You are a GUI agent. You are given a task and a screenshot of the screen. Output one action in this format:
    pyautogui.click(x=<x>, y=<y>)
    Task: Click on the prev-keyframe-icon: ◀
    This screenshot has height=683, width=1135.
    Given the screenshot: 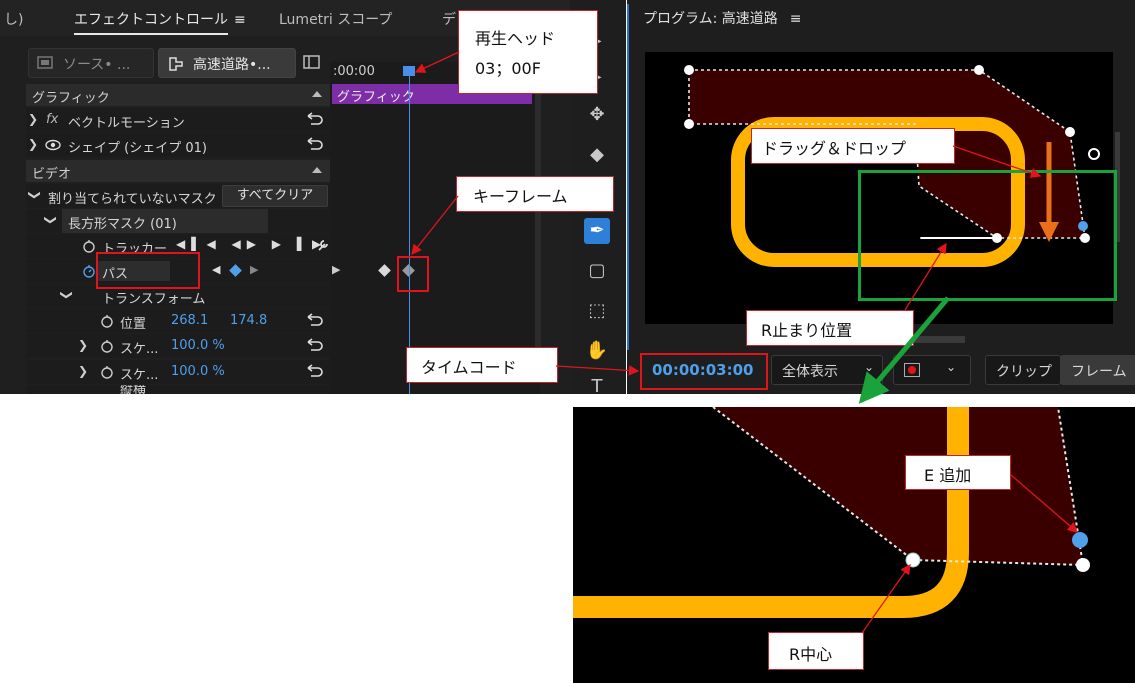 What is the action you would take?
    pyautogui.click(x=216, y=269)
    